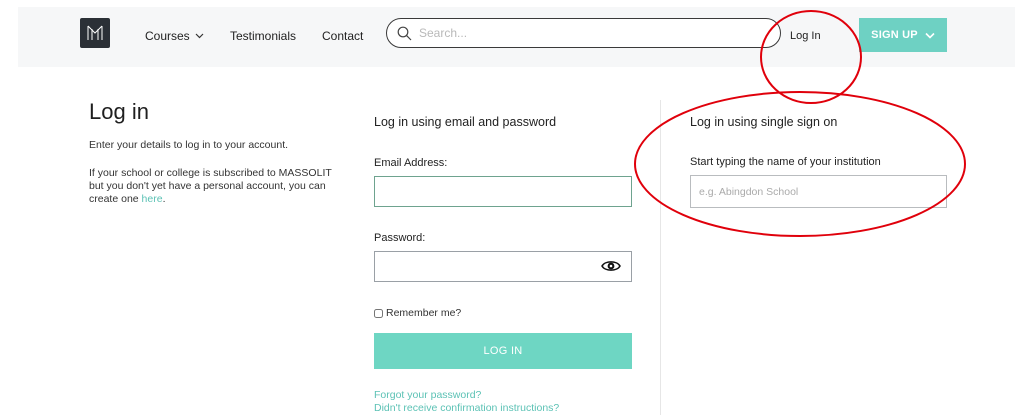  I want to click on signup-button: SIGN UP, so click(903, 35).